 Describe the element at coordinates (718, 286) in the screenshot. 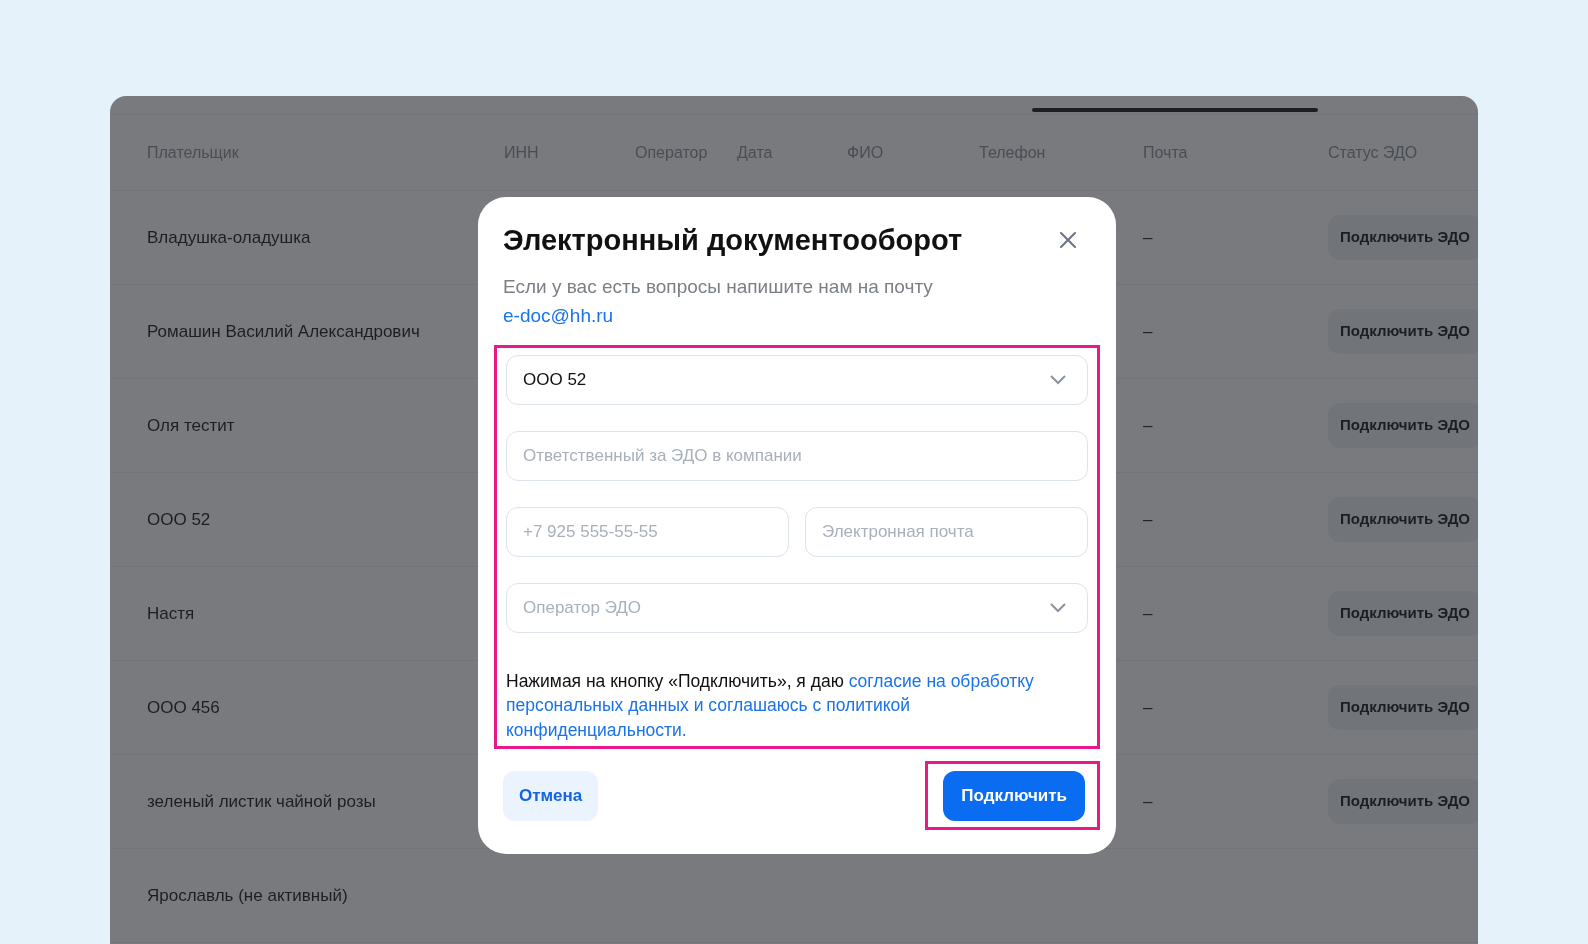

I see `modal-subtitle: Если у вас есть вопросы напишите нам на почту` at that location.